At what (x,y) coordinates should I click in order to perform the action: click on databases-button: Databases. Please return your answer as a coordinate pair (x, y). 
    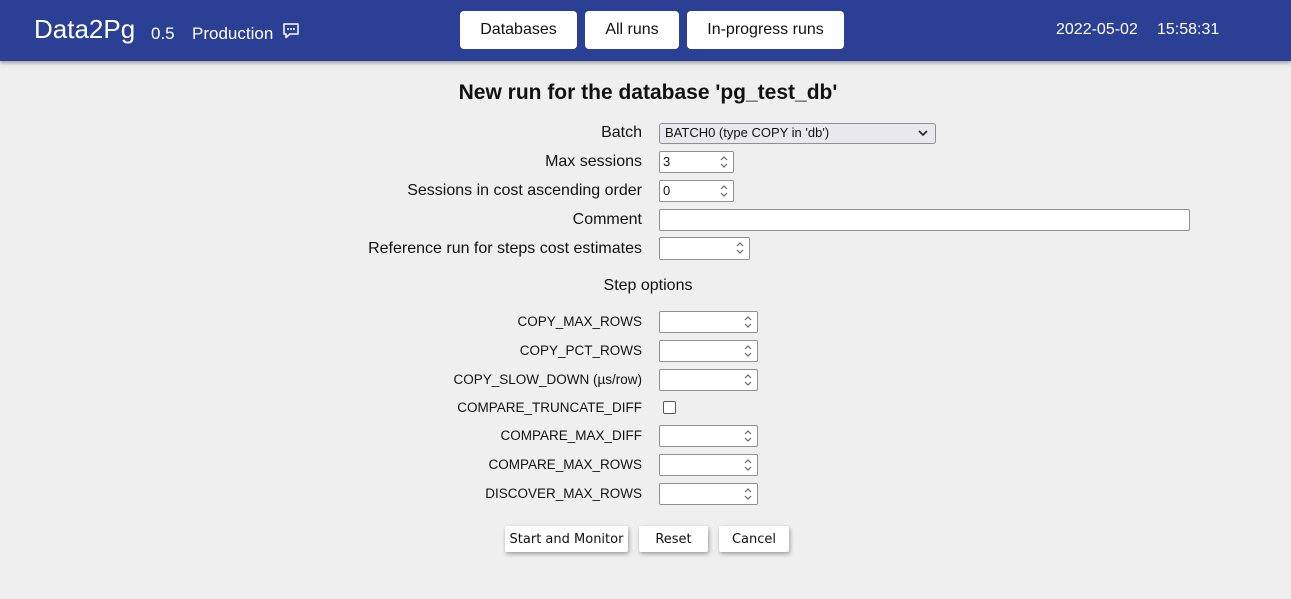
    Looking at the image, I should click on (518, 30).